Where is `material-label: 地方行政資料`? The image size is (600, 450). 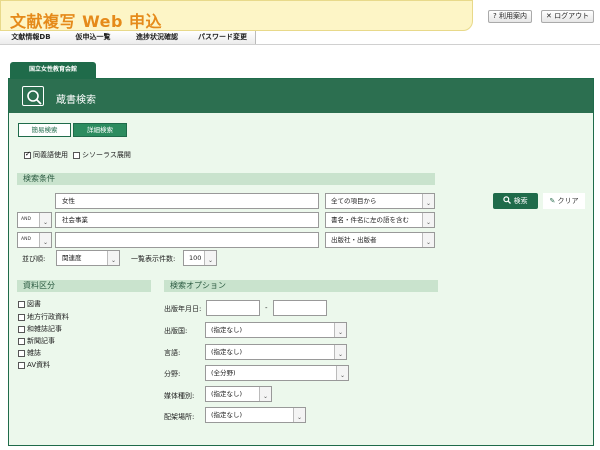 material-label: 地方行政資料 is located at coordinates (48, 317).